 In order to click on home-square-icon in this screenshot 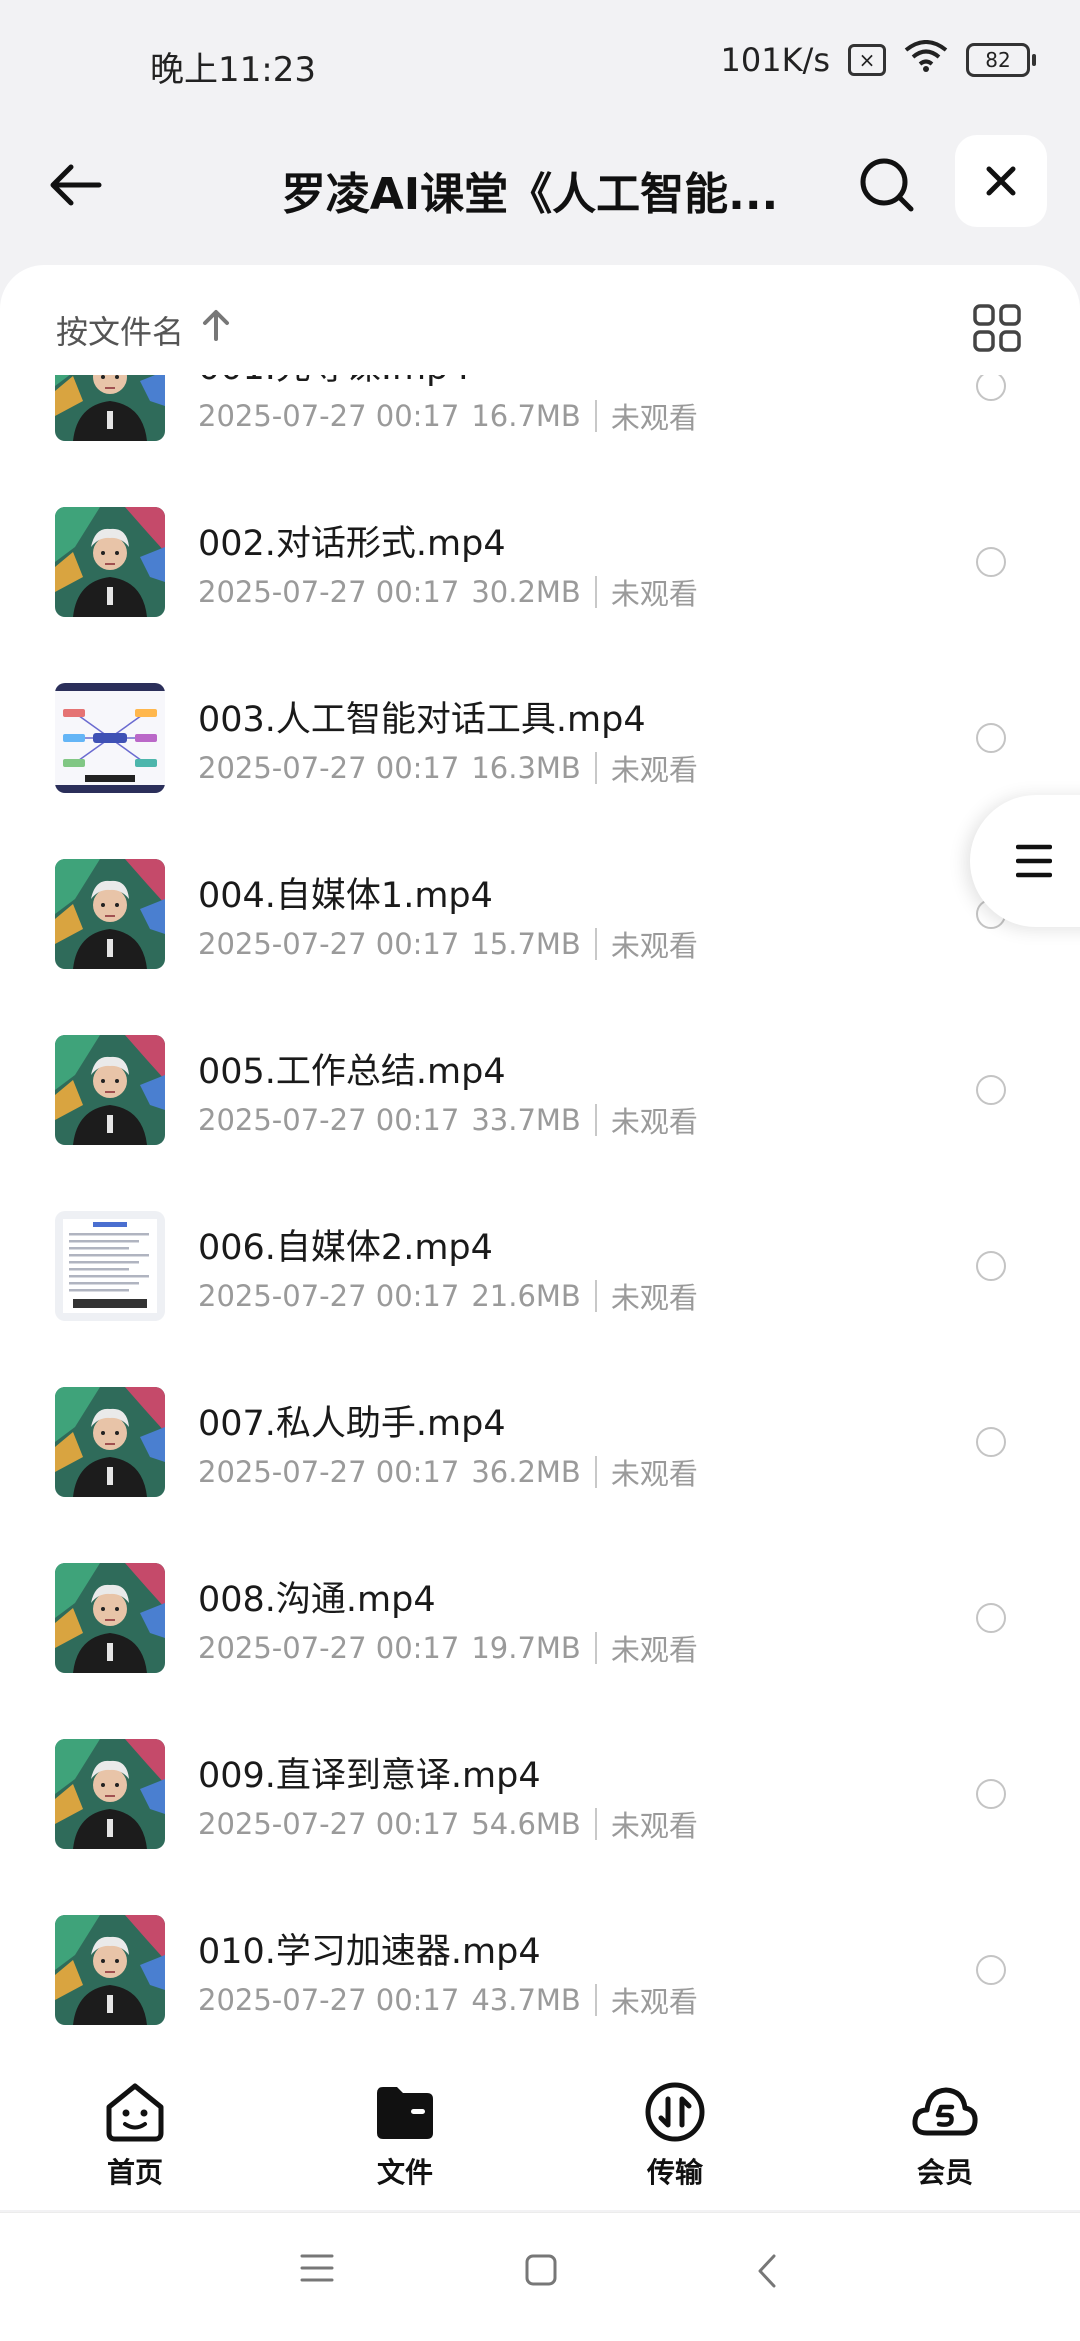, I will do `click(541, 2270)`.